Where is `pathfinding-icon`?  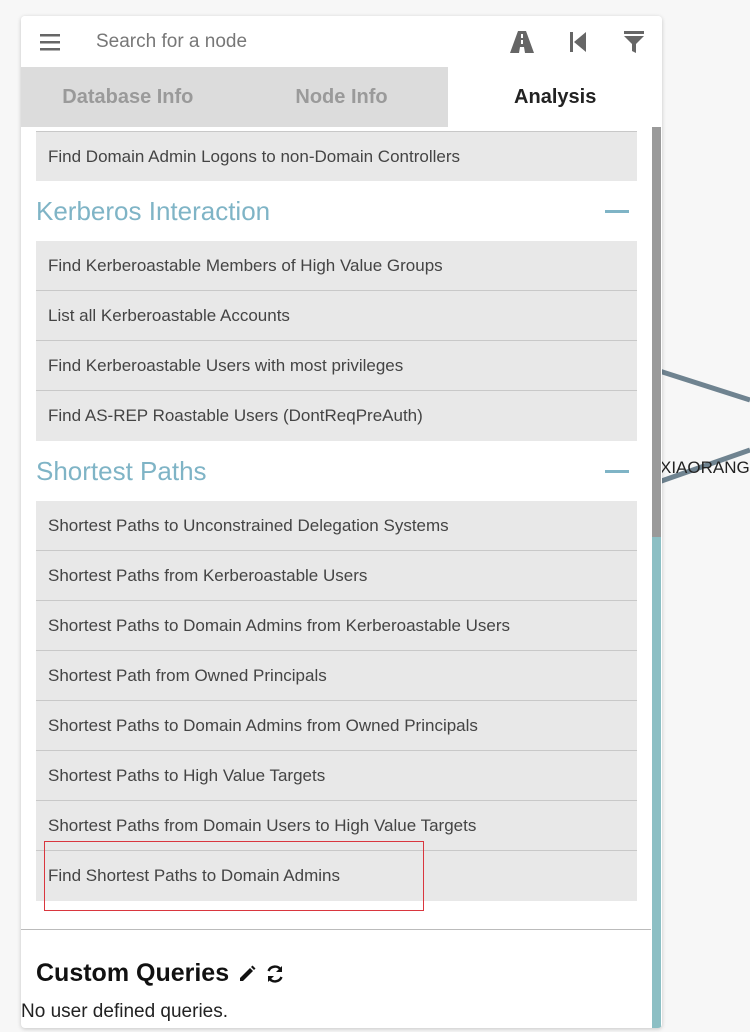
pathfinding-icon is located at coordinates (522, 42).